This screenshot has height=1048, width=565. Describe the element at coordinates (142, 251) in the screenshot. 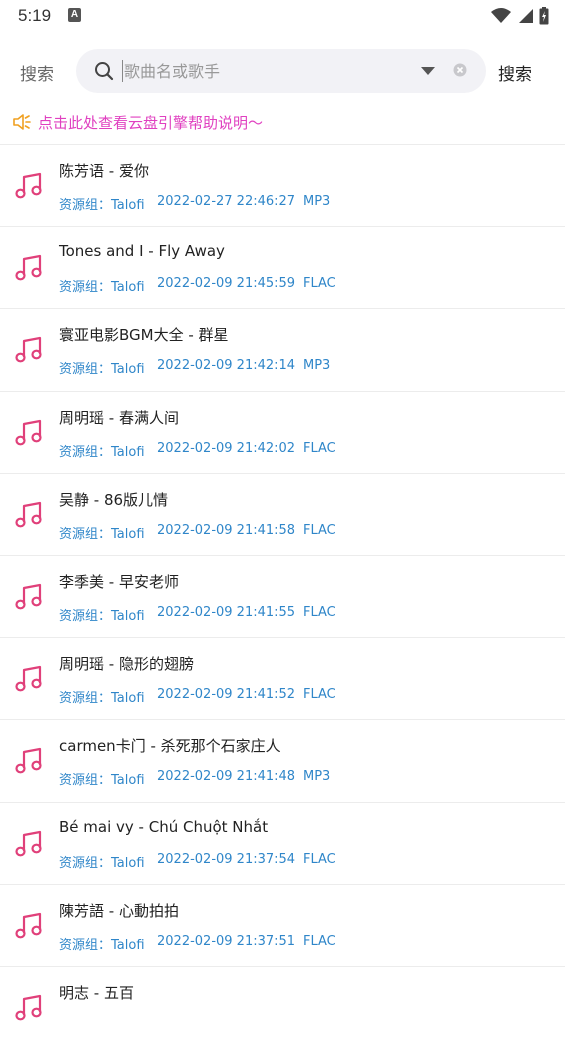

I see `song-title: Tones and I - Fly Away` at that location.